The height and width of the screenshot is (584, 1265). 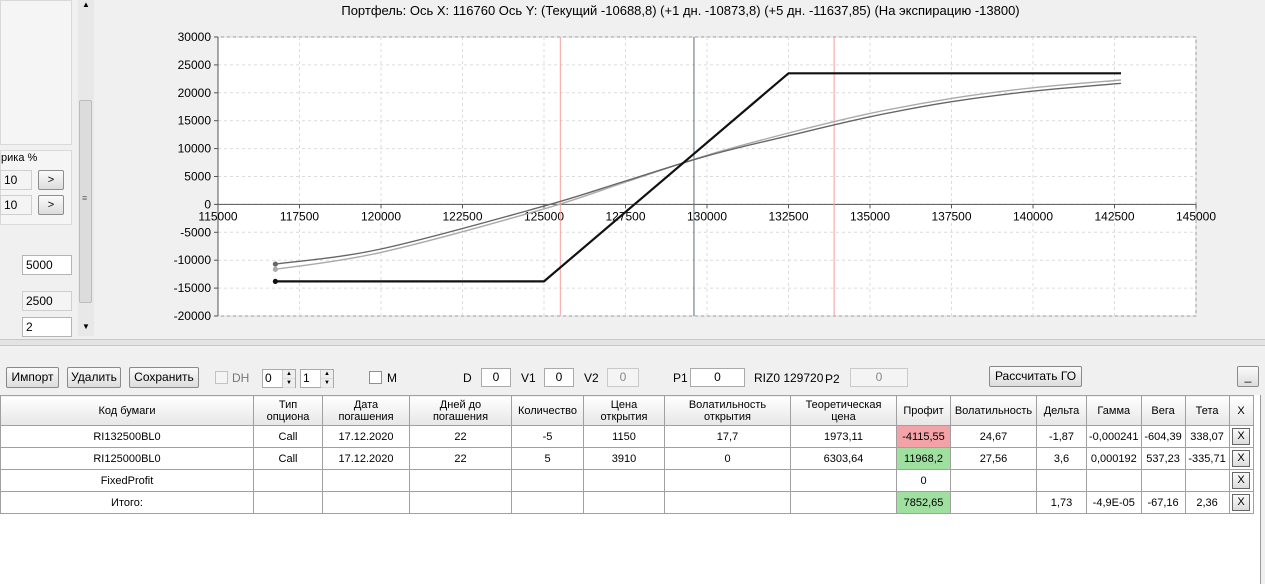 What do you see at coordinates (923, 436) in the screenshot?
I see `profit-cell: -4115,55` at bounding box center [923, 436].